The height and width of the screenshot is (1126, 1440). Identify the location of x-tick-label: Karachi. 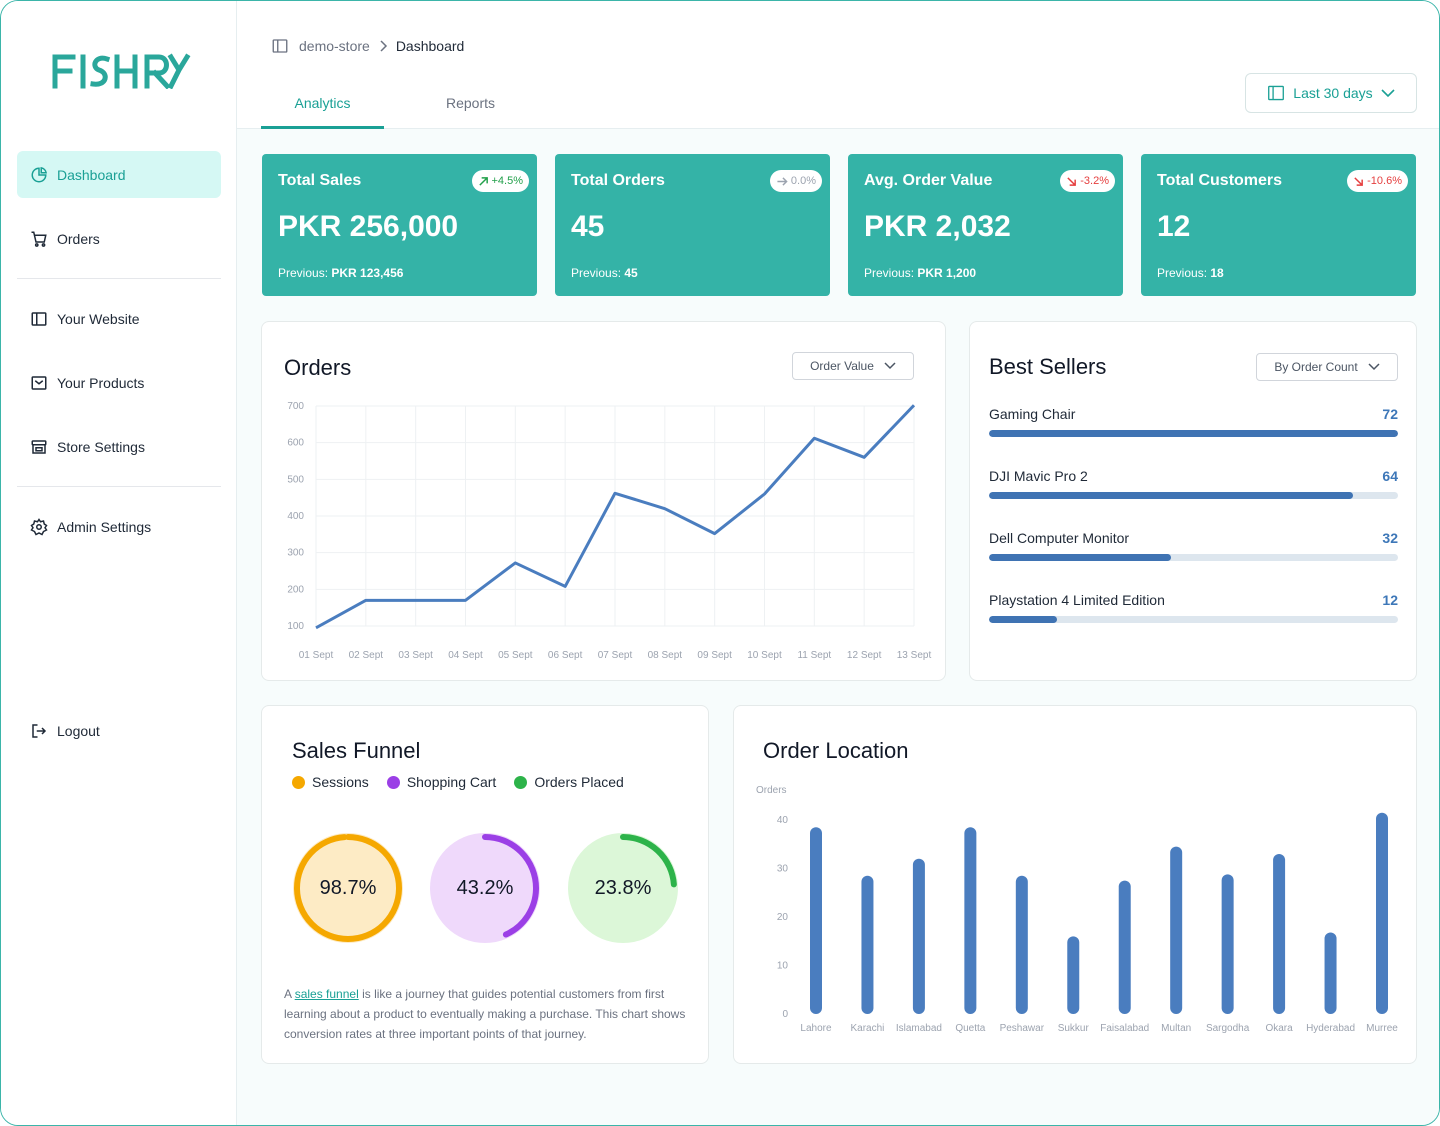
(868, 1028).